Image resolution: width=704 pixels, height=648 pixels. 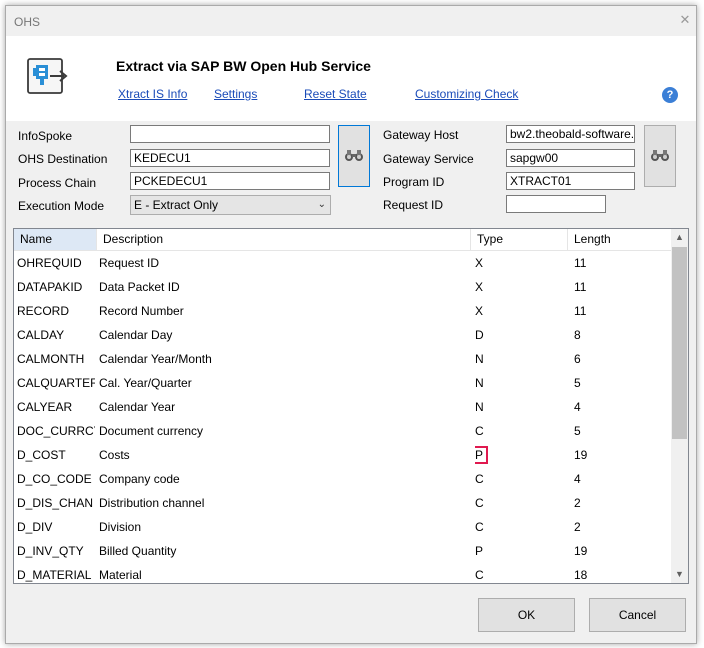 What do you see at coordinates (679, 343) in the screenshot?
I see `scrollbar-thumb` at bounding box center [679, 343].